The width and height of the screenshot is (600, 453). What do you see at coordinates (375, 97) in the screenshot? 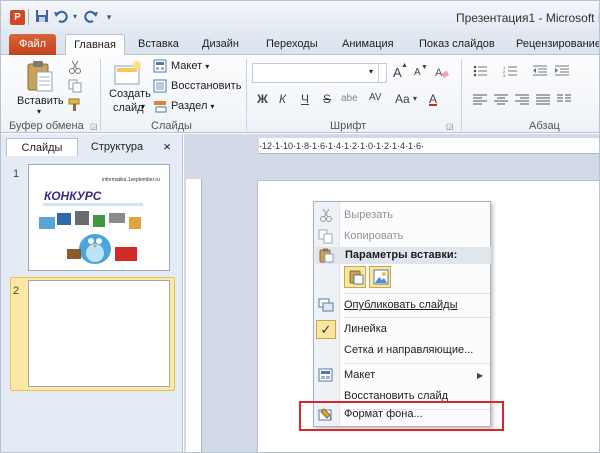
I see `character-spacing-button: AV` at bounding box center [375, 97].